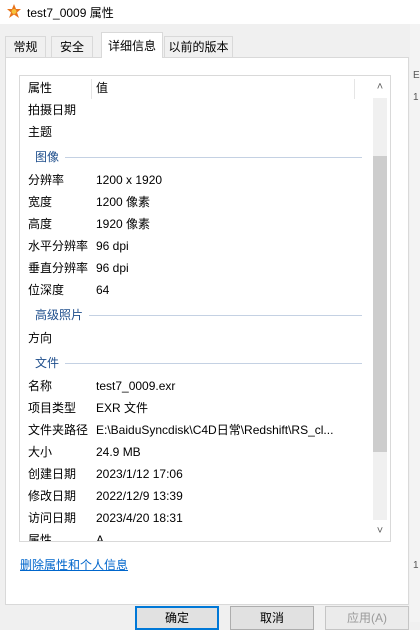 The image size is (420, 630). Describe the element at coordinates (52, 496) in the screenshot. I see `property-name: 修改日期` at that location.